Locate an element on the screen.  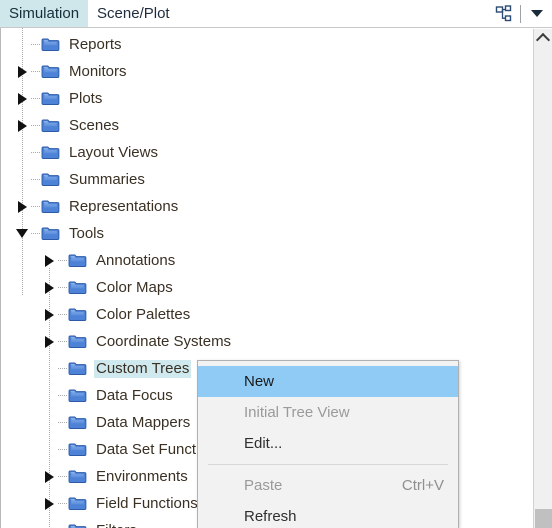
tab-simulation: Simulation is located at coordinates (44, 13).